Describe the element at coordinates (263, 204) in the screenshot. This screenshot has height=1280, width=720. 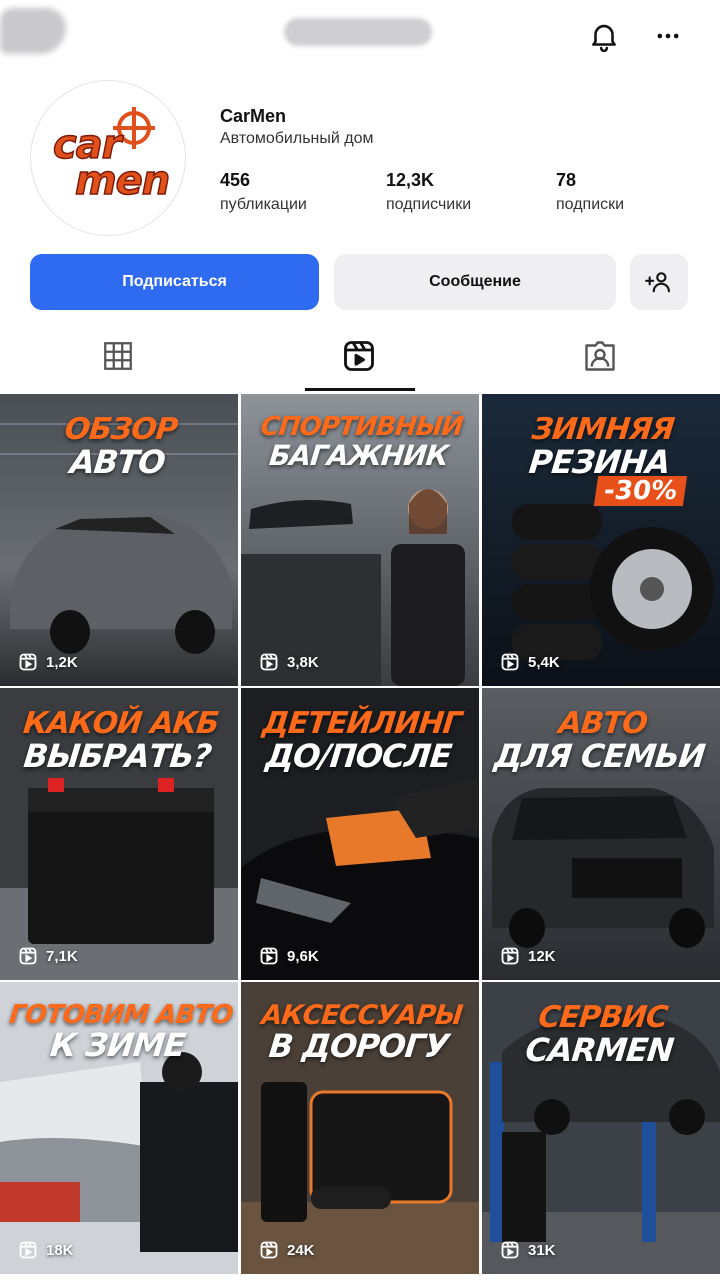
I see `stat-posts-label: публикации` at that location.